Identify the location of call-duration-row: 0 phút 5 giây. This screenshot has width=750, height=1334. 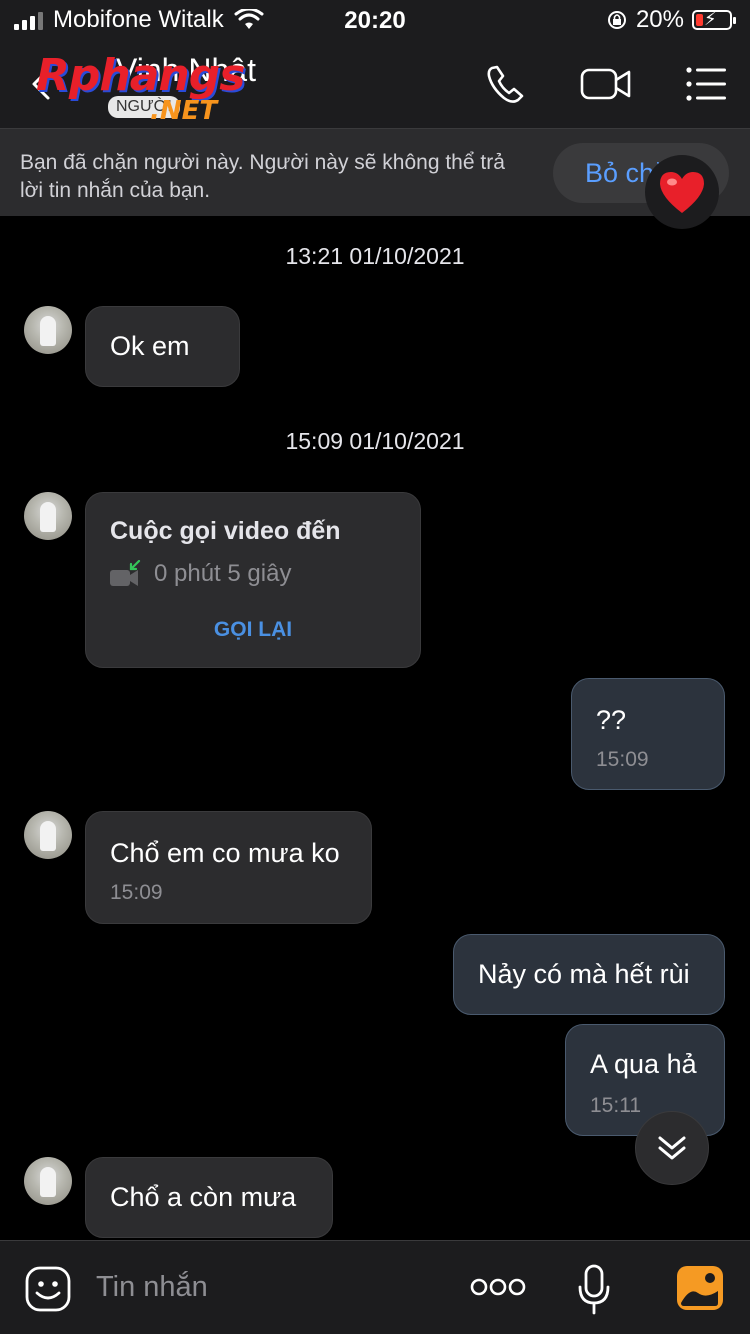
(253, 574).